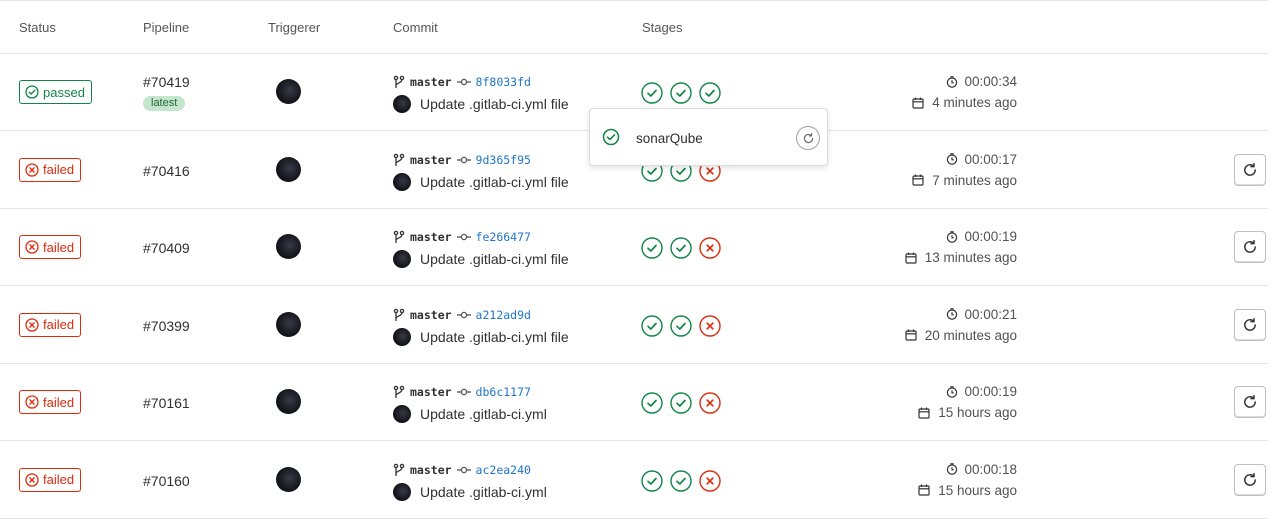 Image resolution: width=1272 pixels, height=523 pixels. What do you see at coordinates (970, 257) in the screenshot?
I see `finished-value: 13 minutes ago` at bounding box center [970, 257].